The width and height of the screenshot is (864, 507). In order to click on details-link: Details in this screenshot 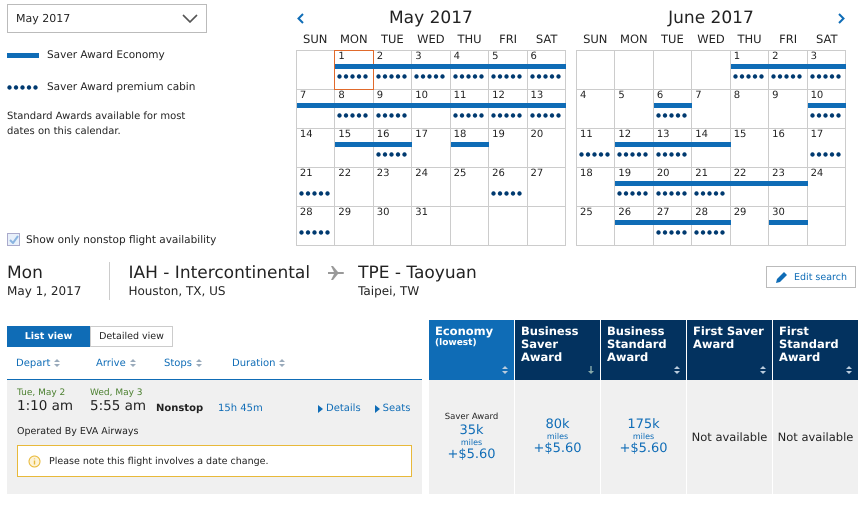, I will do `click(339, 408)`.